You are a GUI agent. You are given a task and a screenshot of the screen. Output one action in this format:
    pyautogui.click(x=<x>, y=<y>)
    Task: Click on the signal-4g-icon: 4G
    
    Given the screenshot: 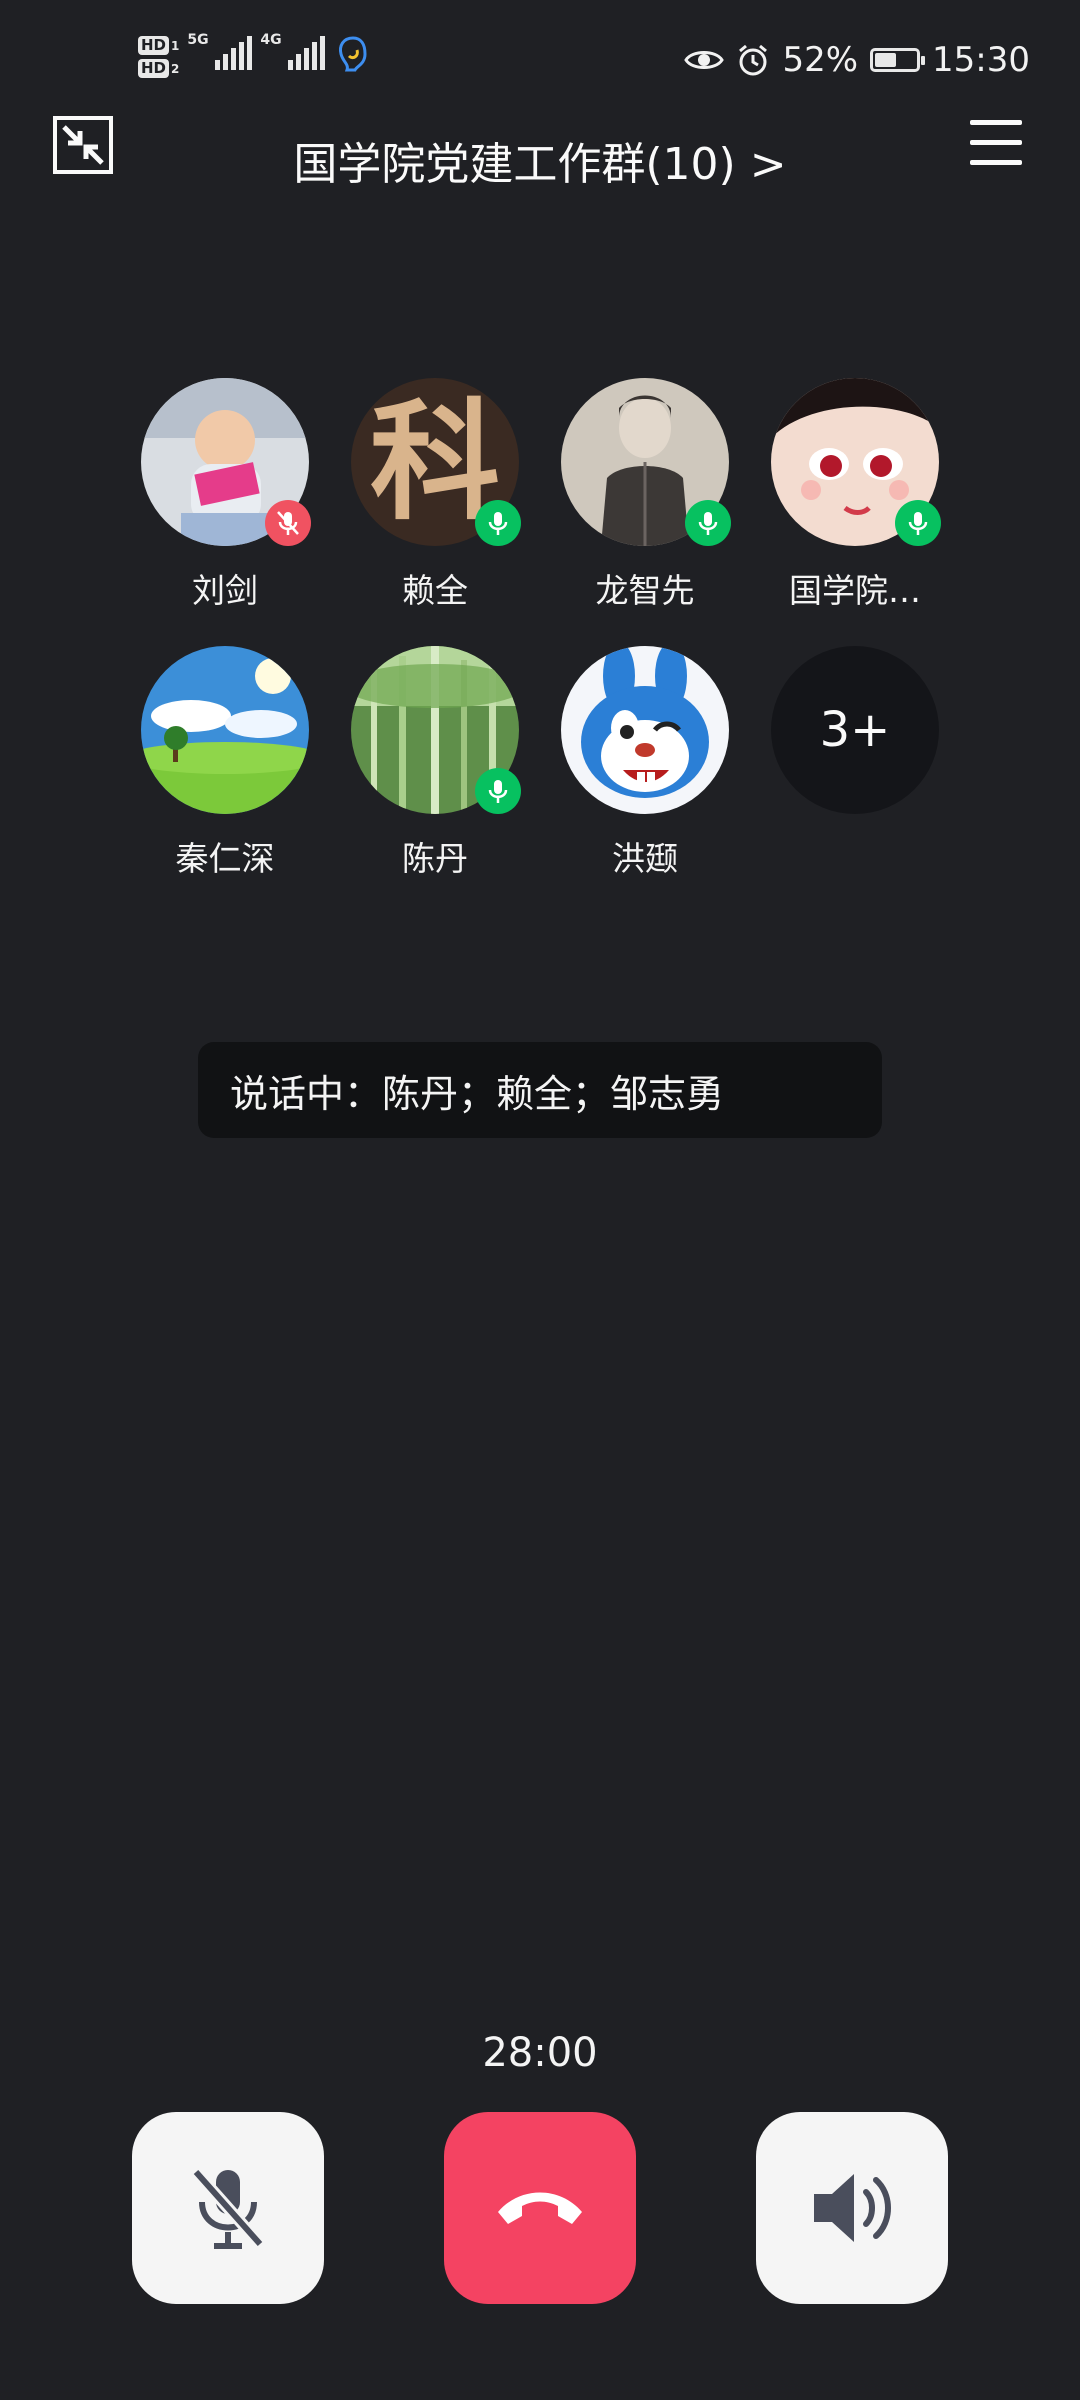 What is the action you would take?
    pyautogui.click(x=293, y=51)
    